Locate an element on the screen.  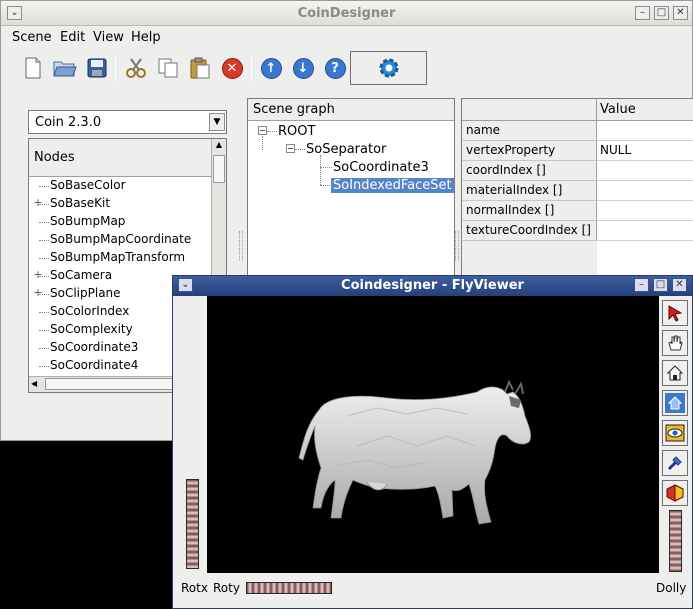
roty-label: Roty is located at coordinates (226, 588).